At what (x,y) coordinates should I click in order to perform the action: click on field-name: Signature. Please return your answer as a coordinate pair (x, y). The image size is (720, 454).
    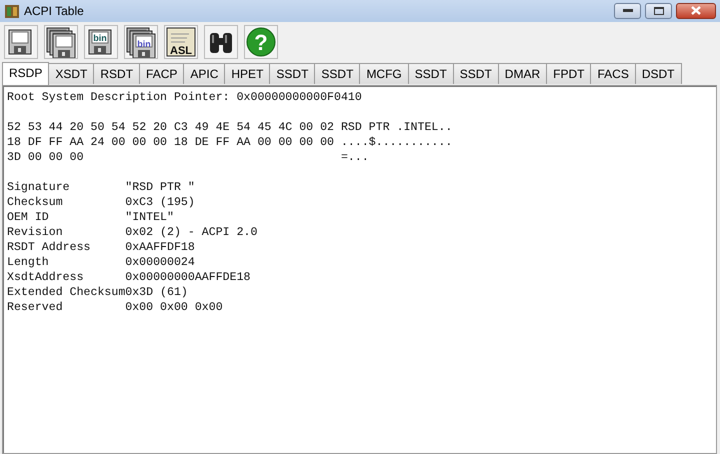
    Looking at the image, I should click on (39, 187).